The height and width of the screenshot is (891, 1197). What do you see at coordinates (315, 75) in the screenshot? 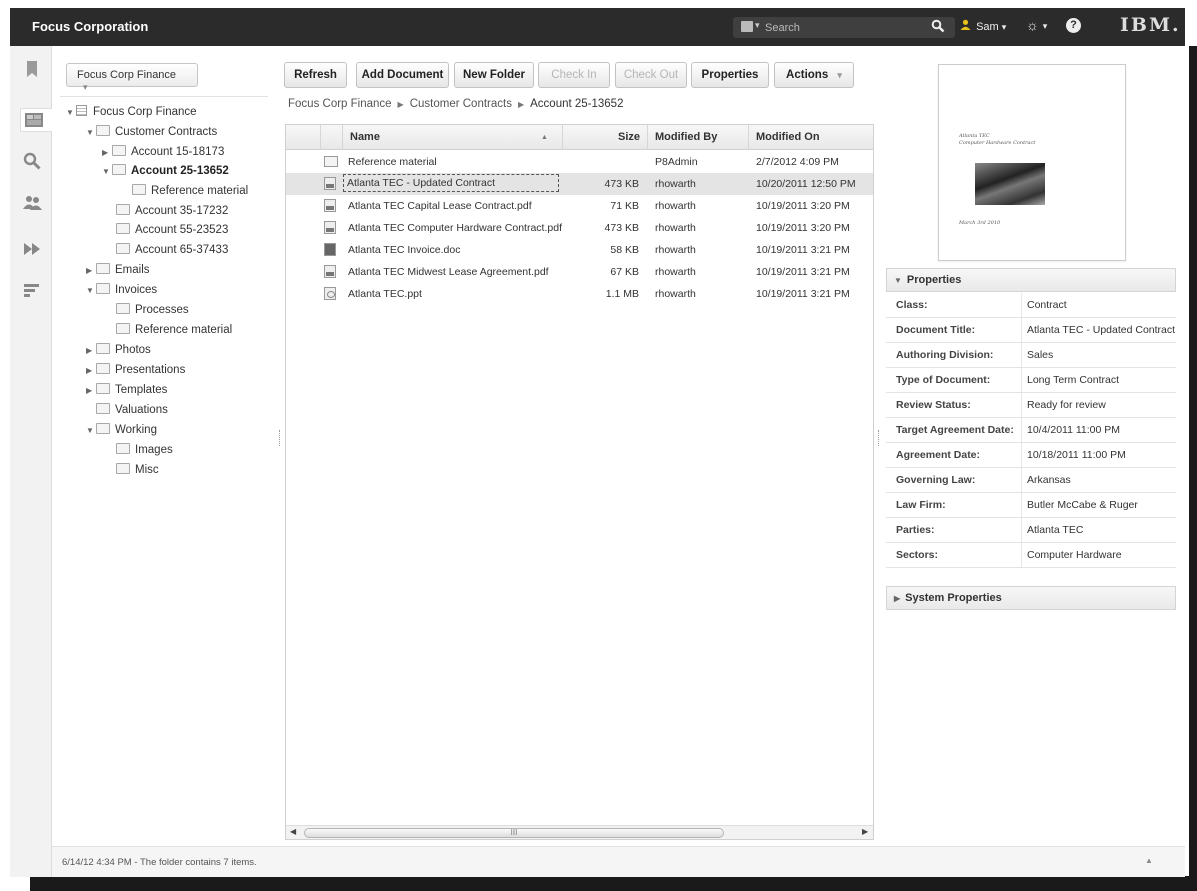
I see `refresh-button: Refresh` at bounding box center [315, 75].